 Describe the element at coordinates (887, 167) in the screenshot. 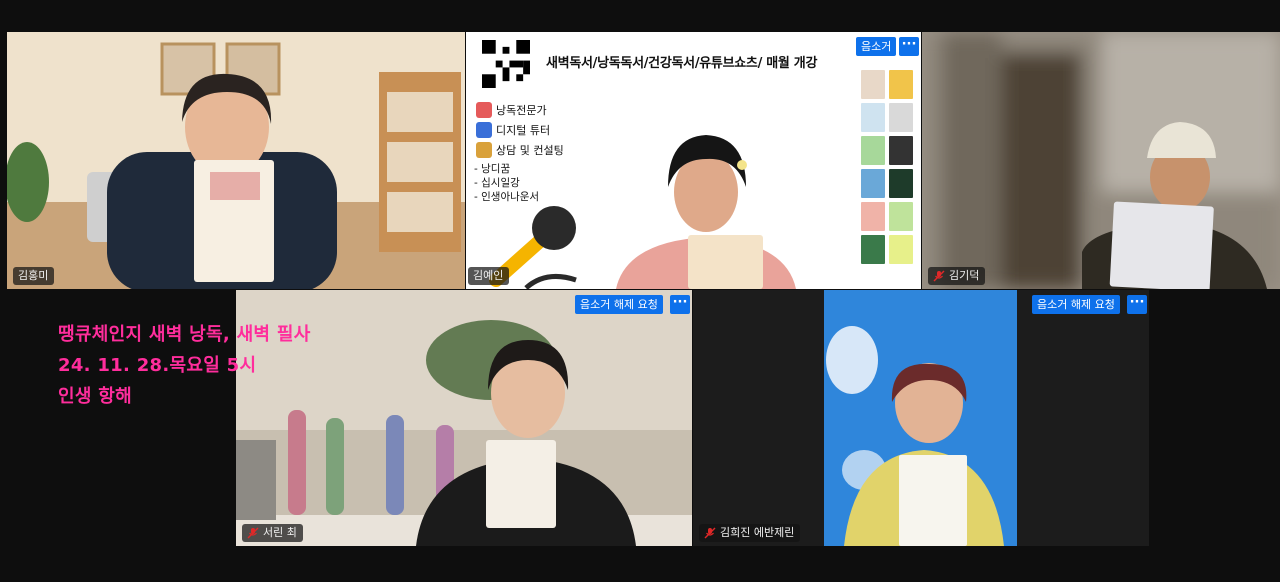

I see `book-thumbnails` at that location.